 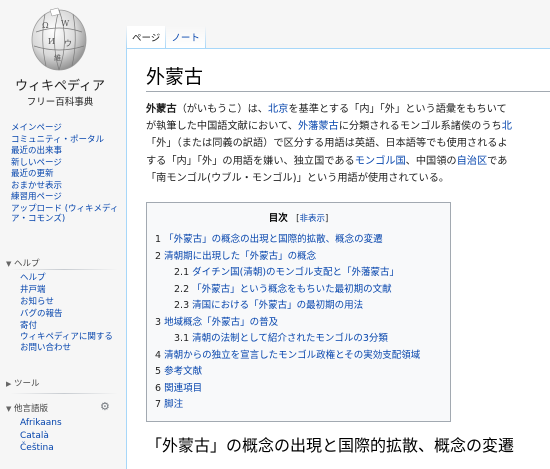 I want to click on tools-header-label: ツール, so click(x=27, y=384).